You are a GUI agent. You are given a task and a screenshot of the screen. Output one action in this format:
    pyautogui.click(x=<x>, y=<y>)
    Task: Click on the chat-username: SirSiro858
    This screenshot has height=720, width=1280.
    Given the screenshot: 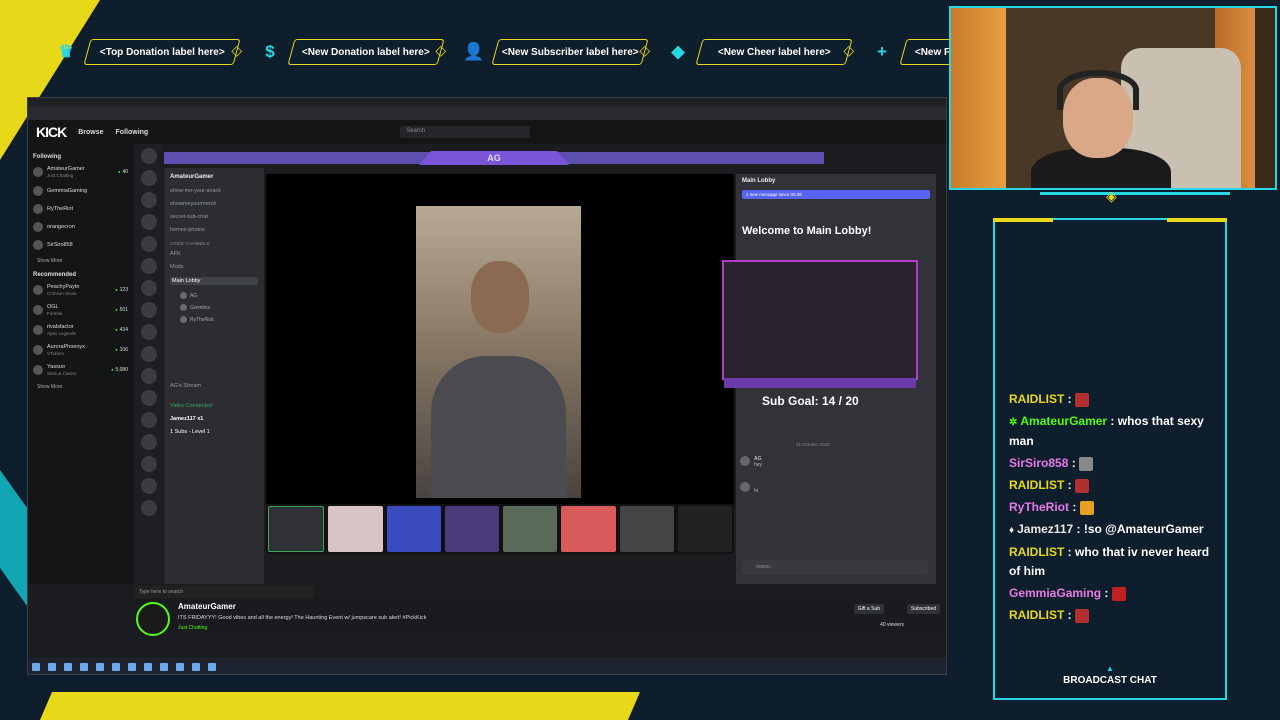 What is the action you would take?
    pyautogui.click(x=1038, y=463)
    